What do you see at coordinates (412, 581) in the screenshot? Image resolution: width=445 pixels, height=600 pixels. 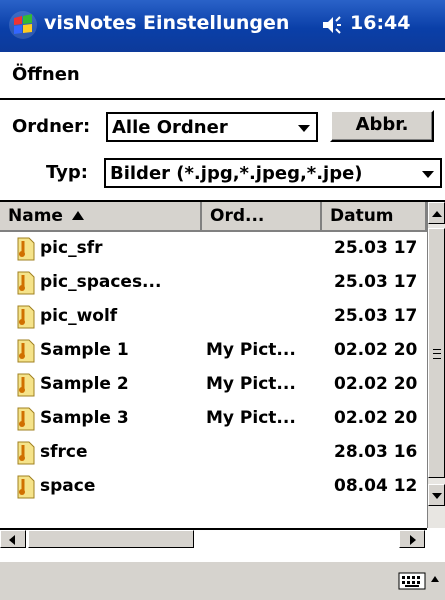 I see `keyboard-icon` at bounding box center [412, 581].